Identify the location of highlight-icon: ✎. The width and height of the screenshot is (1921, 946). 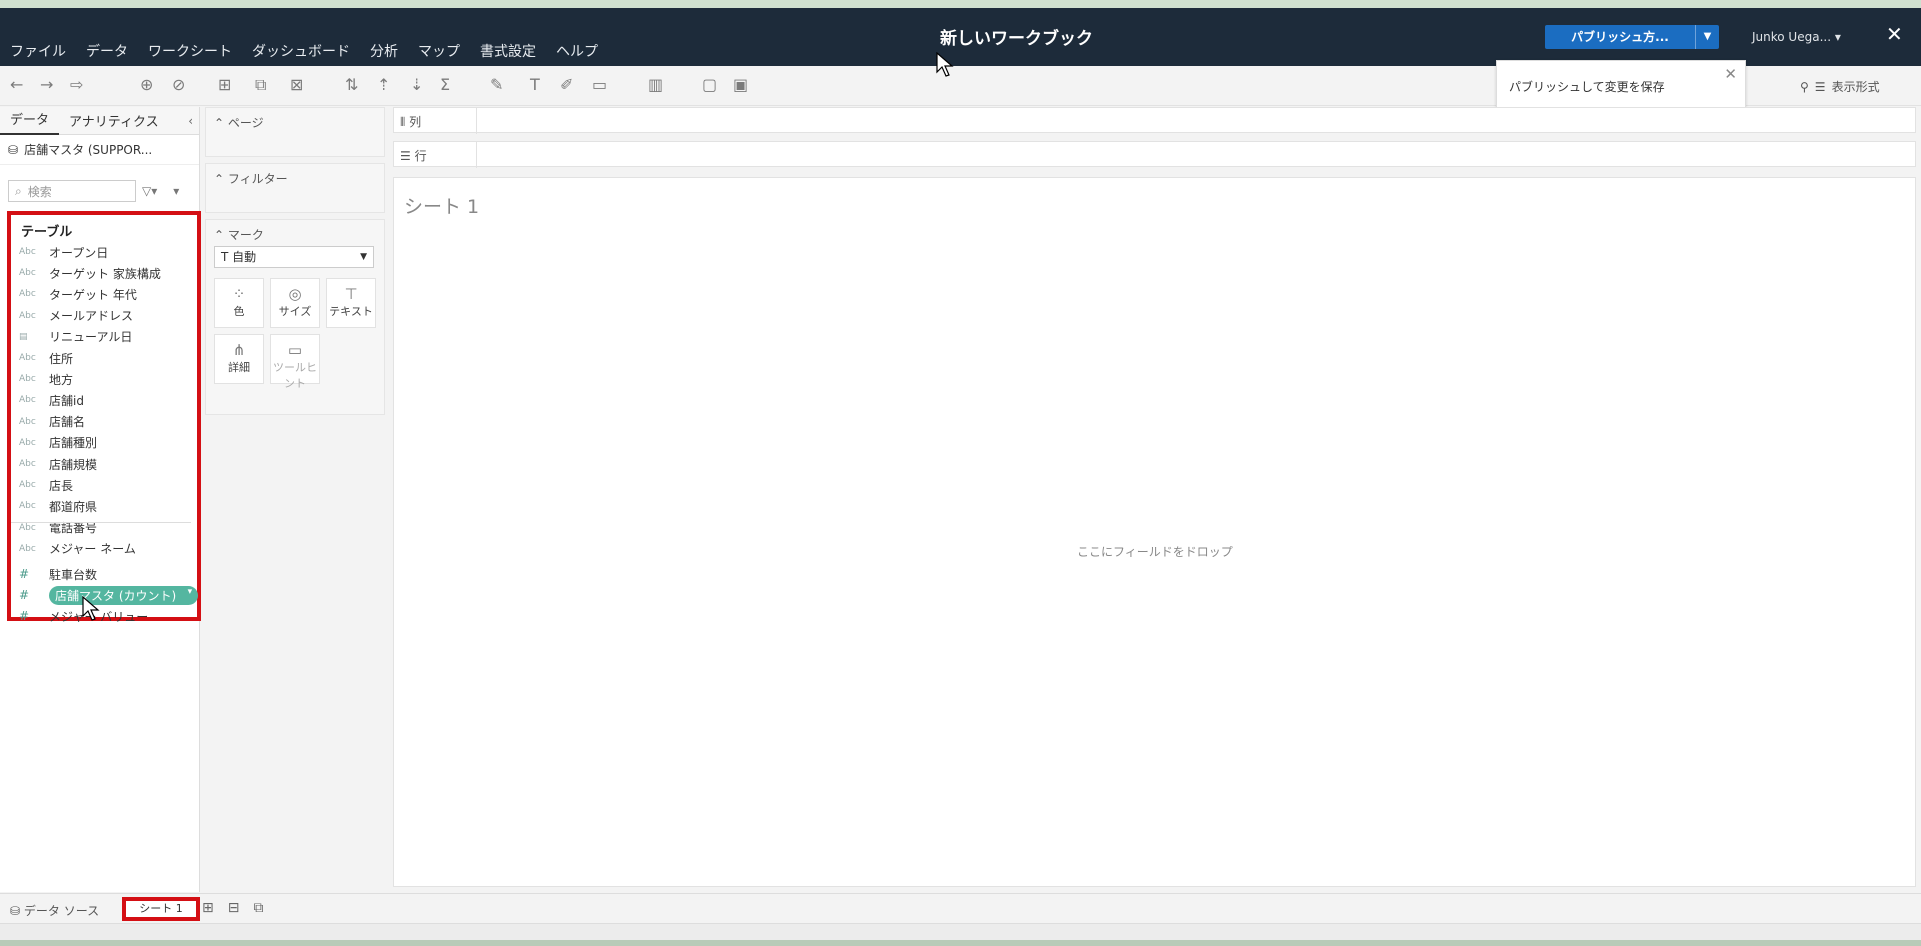
(496, 84).